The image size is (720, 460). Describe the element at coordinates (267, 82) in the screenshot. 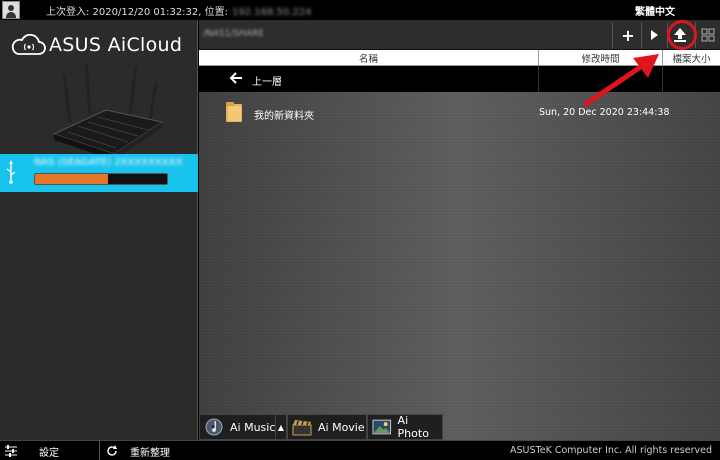

I see `parent-folder-label: 上一層` at that location.